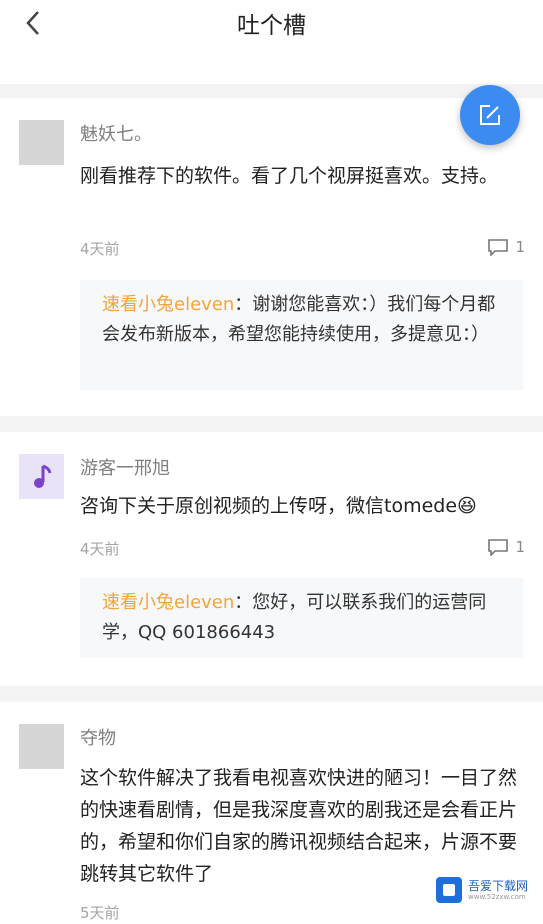 This screenshot has width=543, height=924. I want to click on watermark-text: 吾爱下载网, so click(498, 886).